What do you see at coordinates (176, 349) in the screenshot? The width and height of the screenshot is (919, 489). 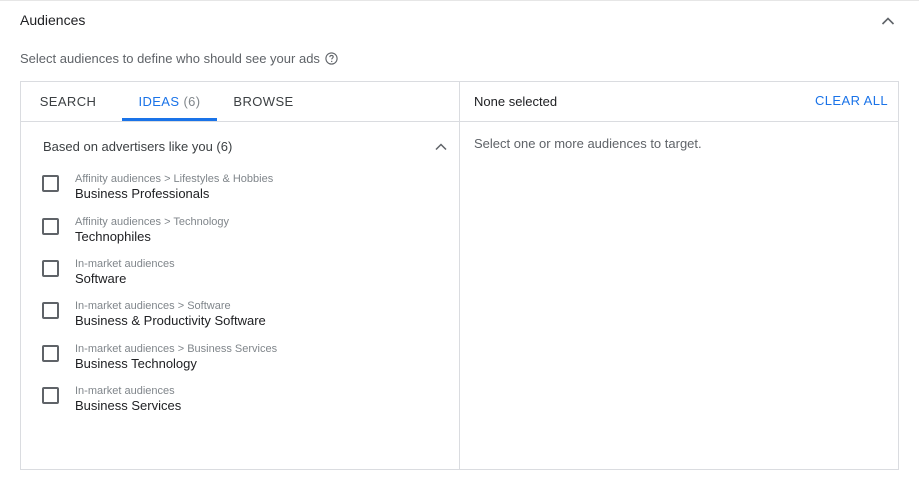 I see `audience-category-path: In-market audiences > Business Services` at bounding box center [176, 349].